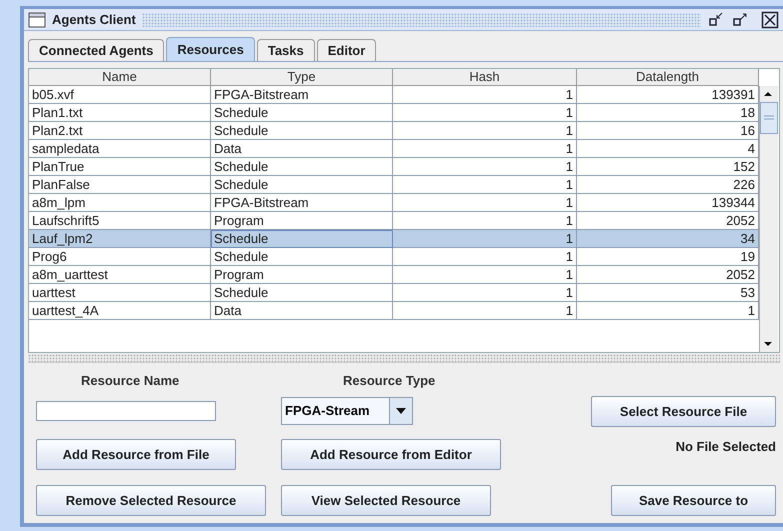  What do you see at coordinates (120, 167) in the screenshot?
I see `table-cell: PlanTrue` at bounding box center [120, 167].